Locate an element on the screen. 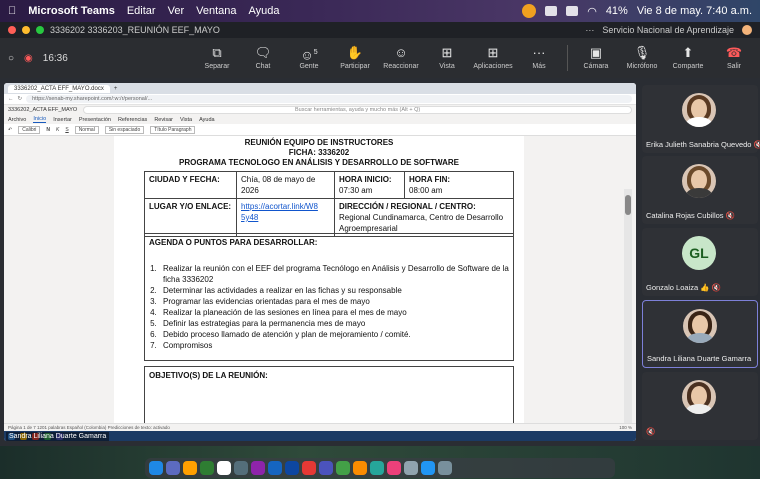 This screenshot has width=760, height=479. participant-tile-active: Sandra Liliana Duarte Gamarra is located at coordinates (700, 334).